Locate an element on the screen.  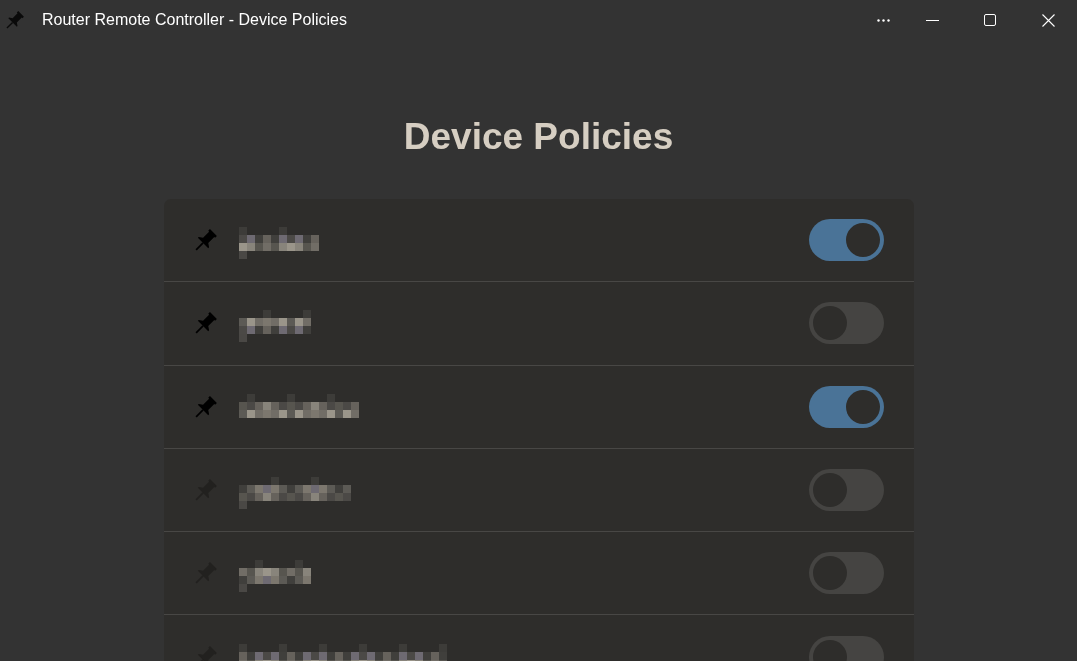
page-heading: Device Policies is located at coordinates (538, 137).